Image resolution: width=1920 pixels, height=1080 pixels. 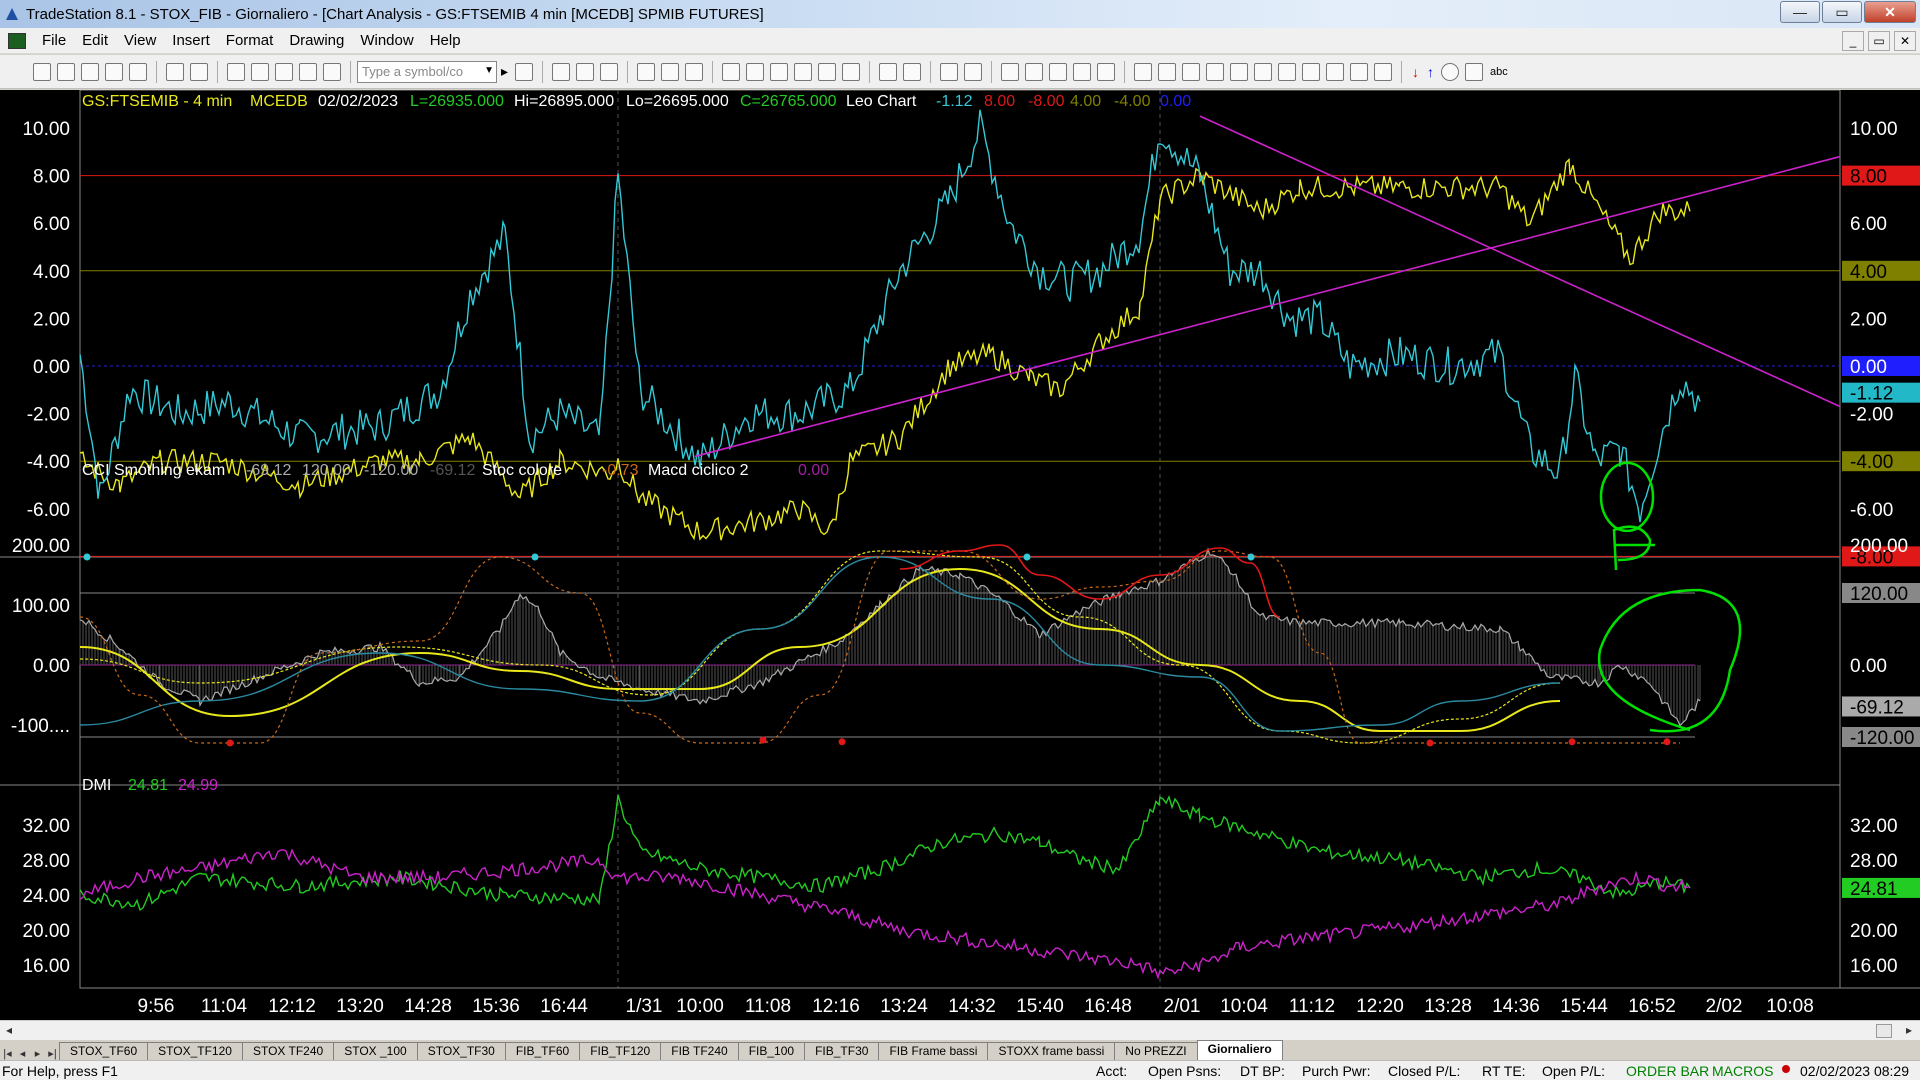 I want to click on macros-button: MACROS, so click(x=1742, y=1071).